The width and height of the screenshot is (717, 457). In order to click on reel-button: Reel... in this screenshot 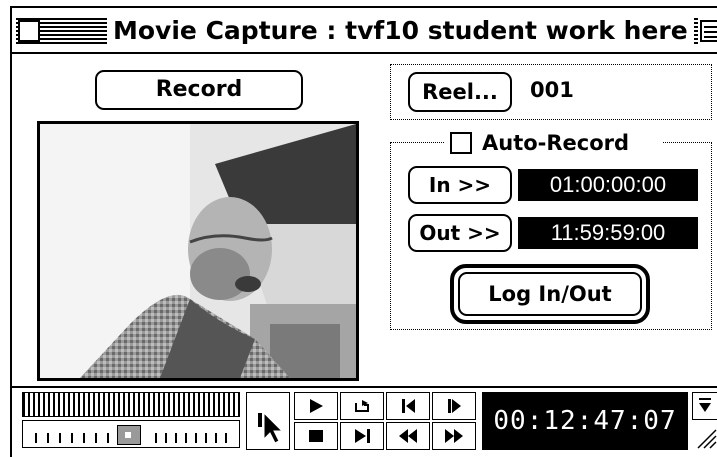, I will do `click(460, 92)`.